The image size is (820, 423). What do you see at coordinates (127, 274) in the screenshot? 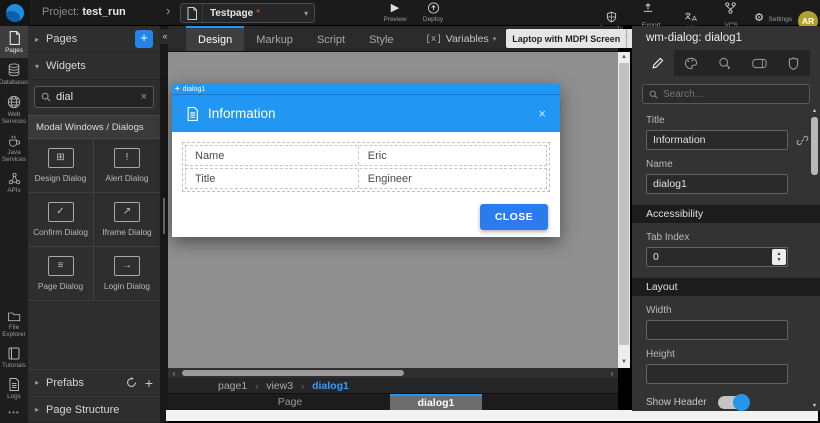
I see `widget-login-dialog: → Login Dialog` at bounding box center [127, 274].